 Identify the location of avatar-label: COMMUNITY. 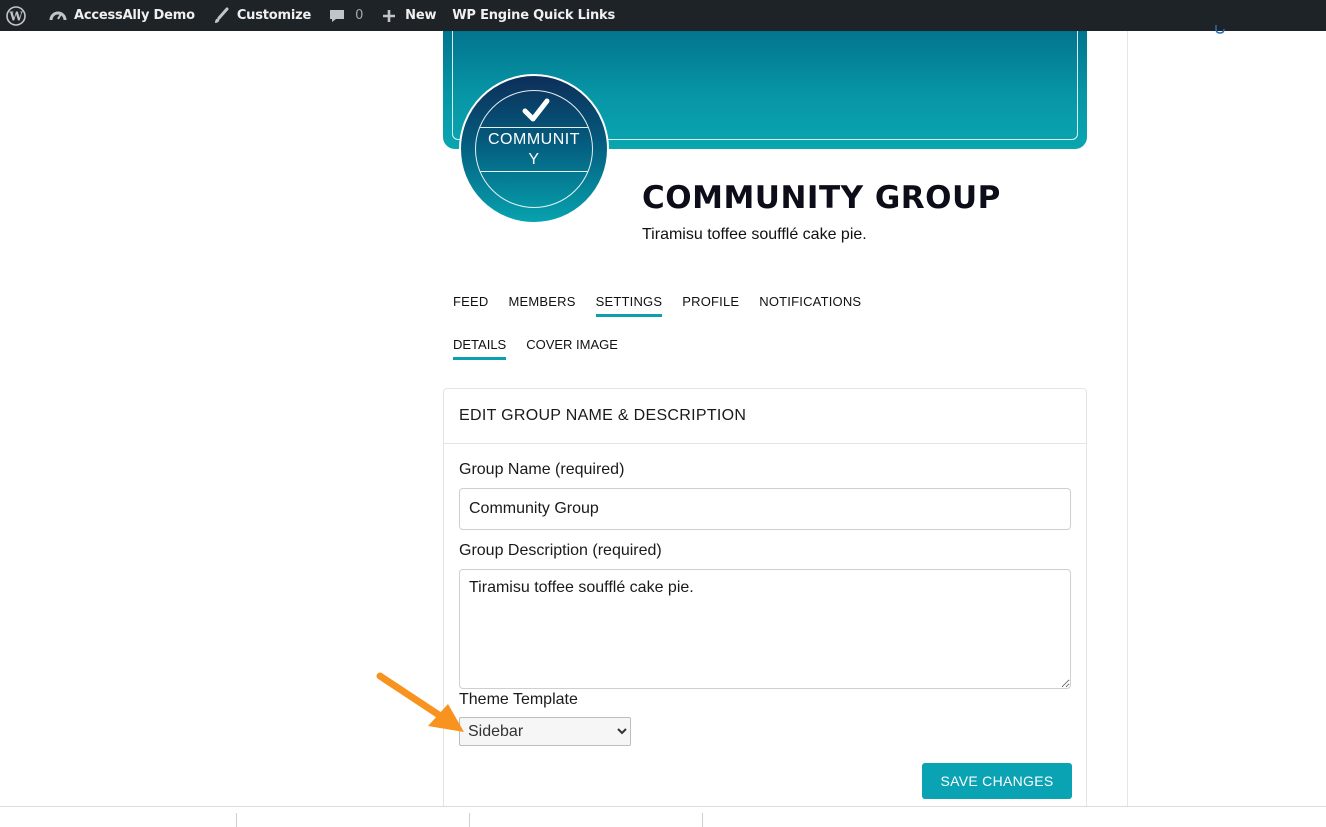
(534, 149).